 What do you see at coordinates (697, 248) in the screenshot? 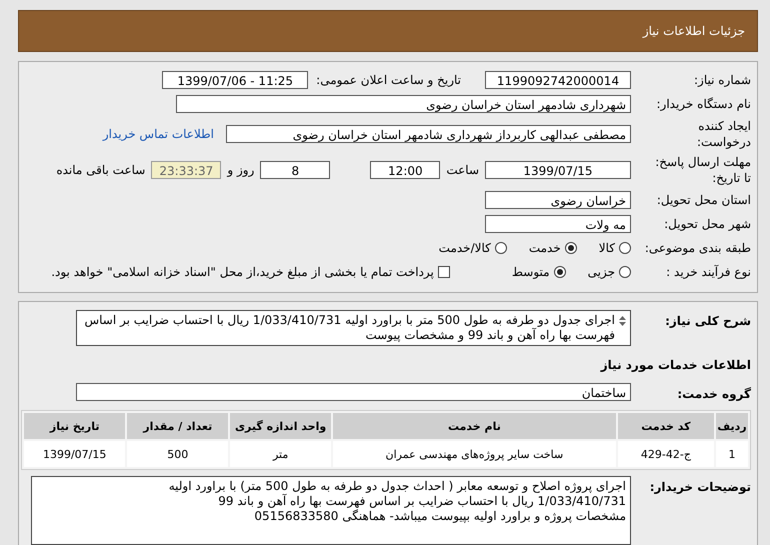
I see `field-label: طبقه بندی موضوعی:` at bounding box center [697, 248].